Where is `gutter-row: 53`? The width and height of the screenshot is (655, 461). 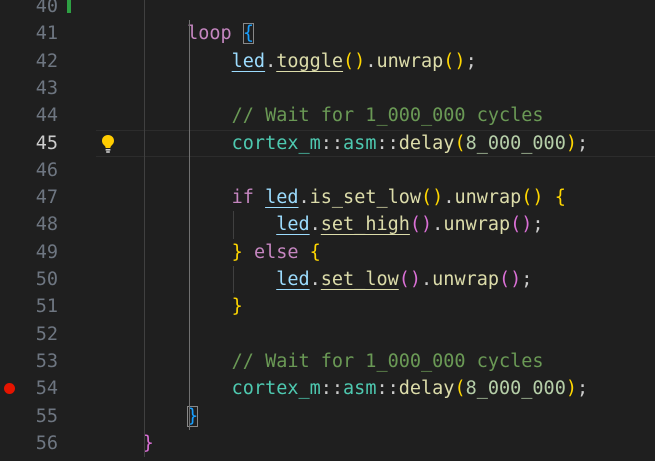
gutter-row: 53 is located at coordinates (48, 361).